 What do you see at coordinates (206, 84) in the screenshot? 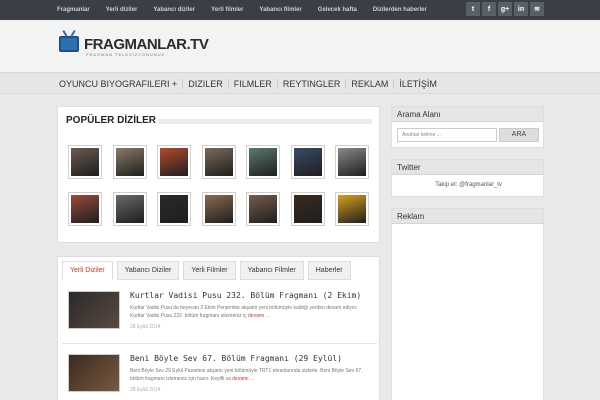
I see `nav-item-diziler: DIZILER` at bounding box center [206, 84].